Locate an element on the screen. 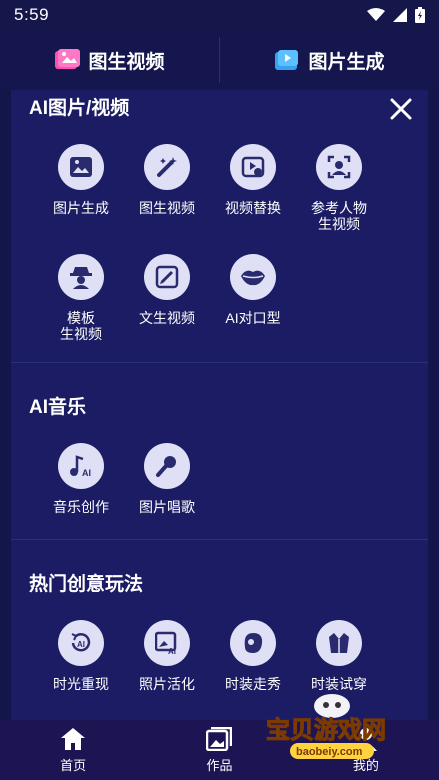  tool-grid-ai-music: AI 音乐创作 图片唱歌 is located at coordinates (219, 479).